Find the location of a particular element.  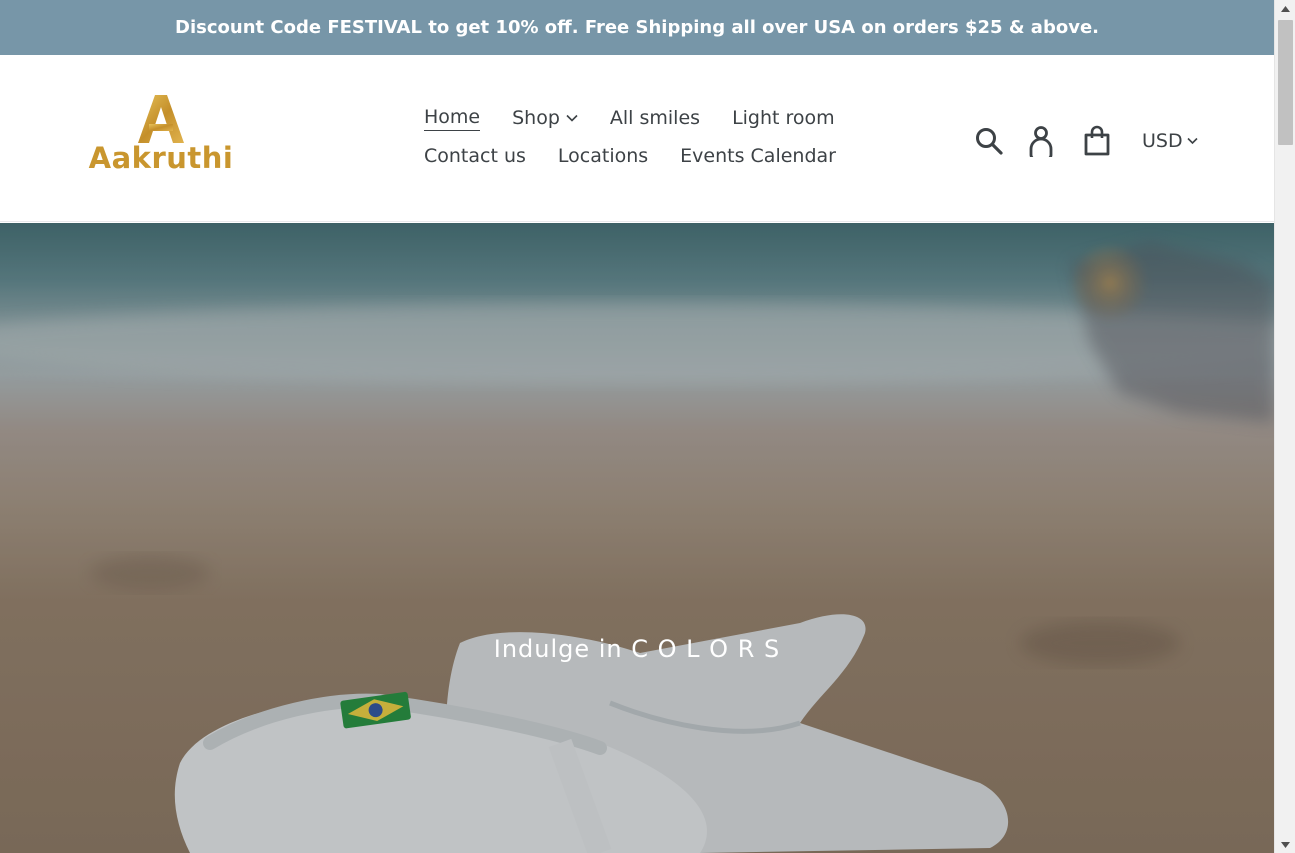

nav-item-all-smiles: All smiles is located at coordinates (655, 118).